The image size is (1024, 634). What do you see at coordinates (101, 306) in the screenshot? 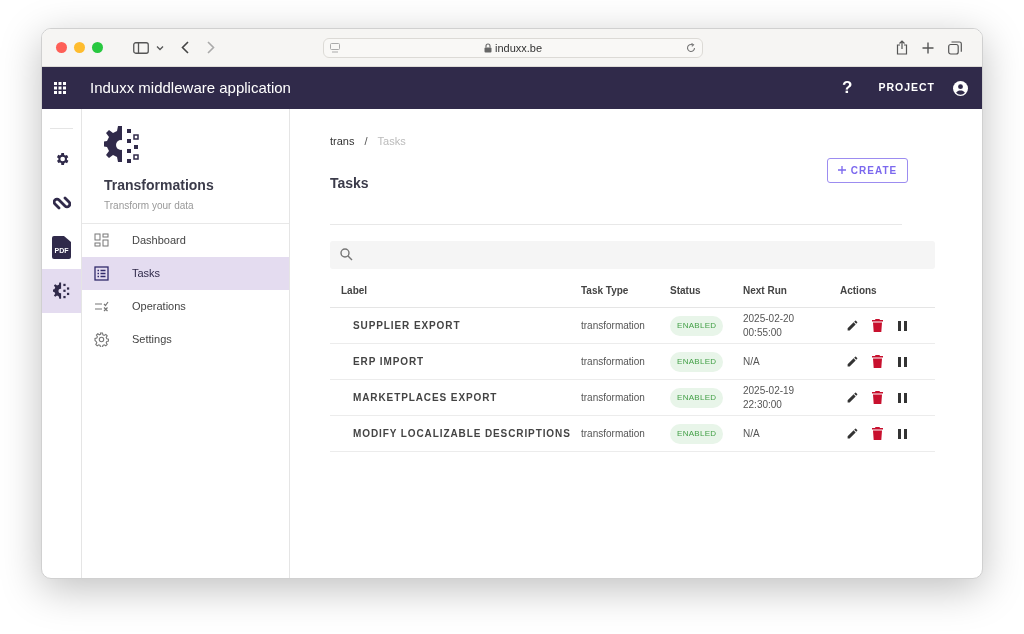
I see `checklist-icon` at bounding box center [101, 306].